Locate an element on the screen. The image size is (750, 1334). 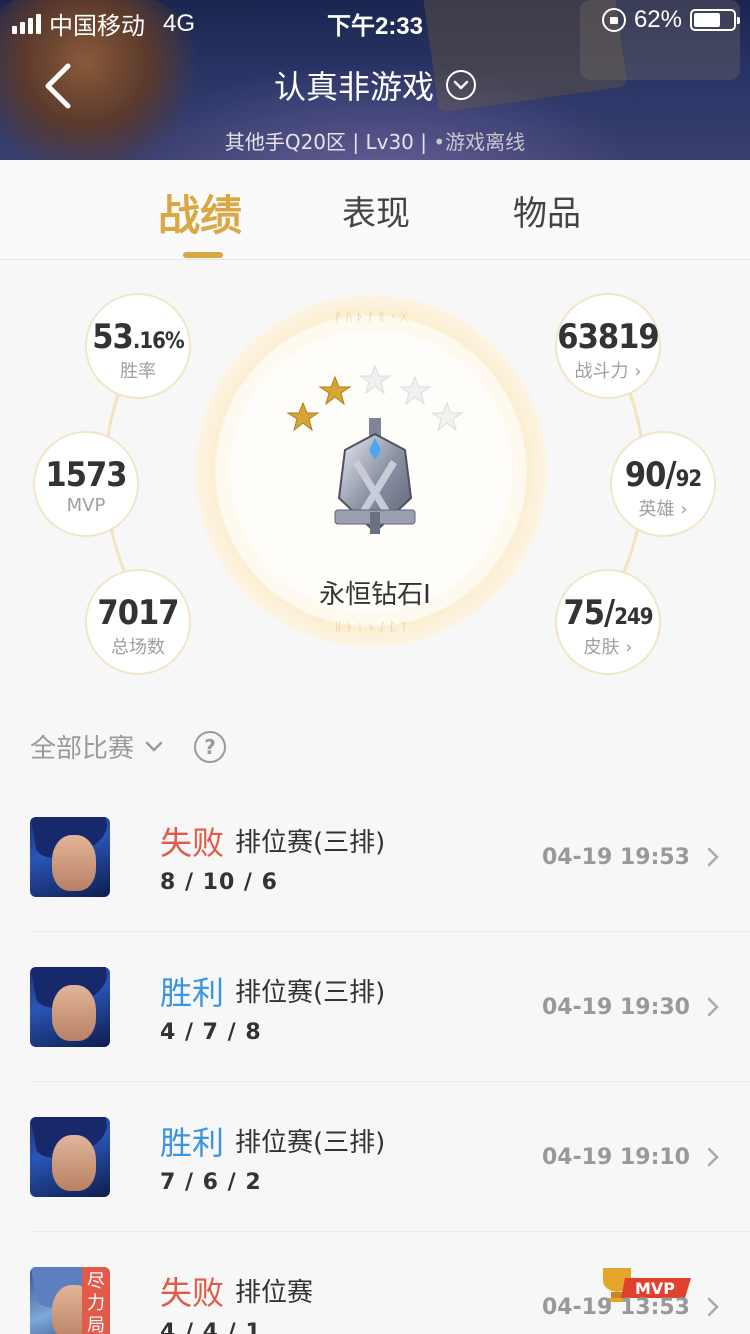
win-rate-label: 胜率 is located at coordinates (138, 371).